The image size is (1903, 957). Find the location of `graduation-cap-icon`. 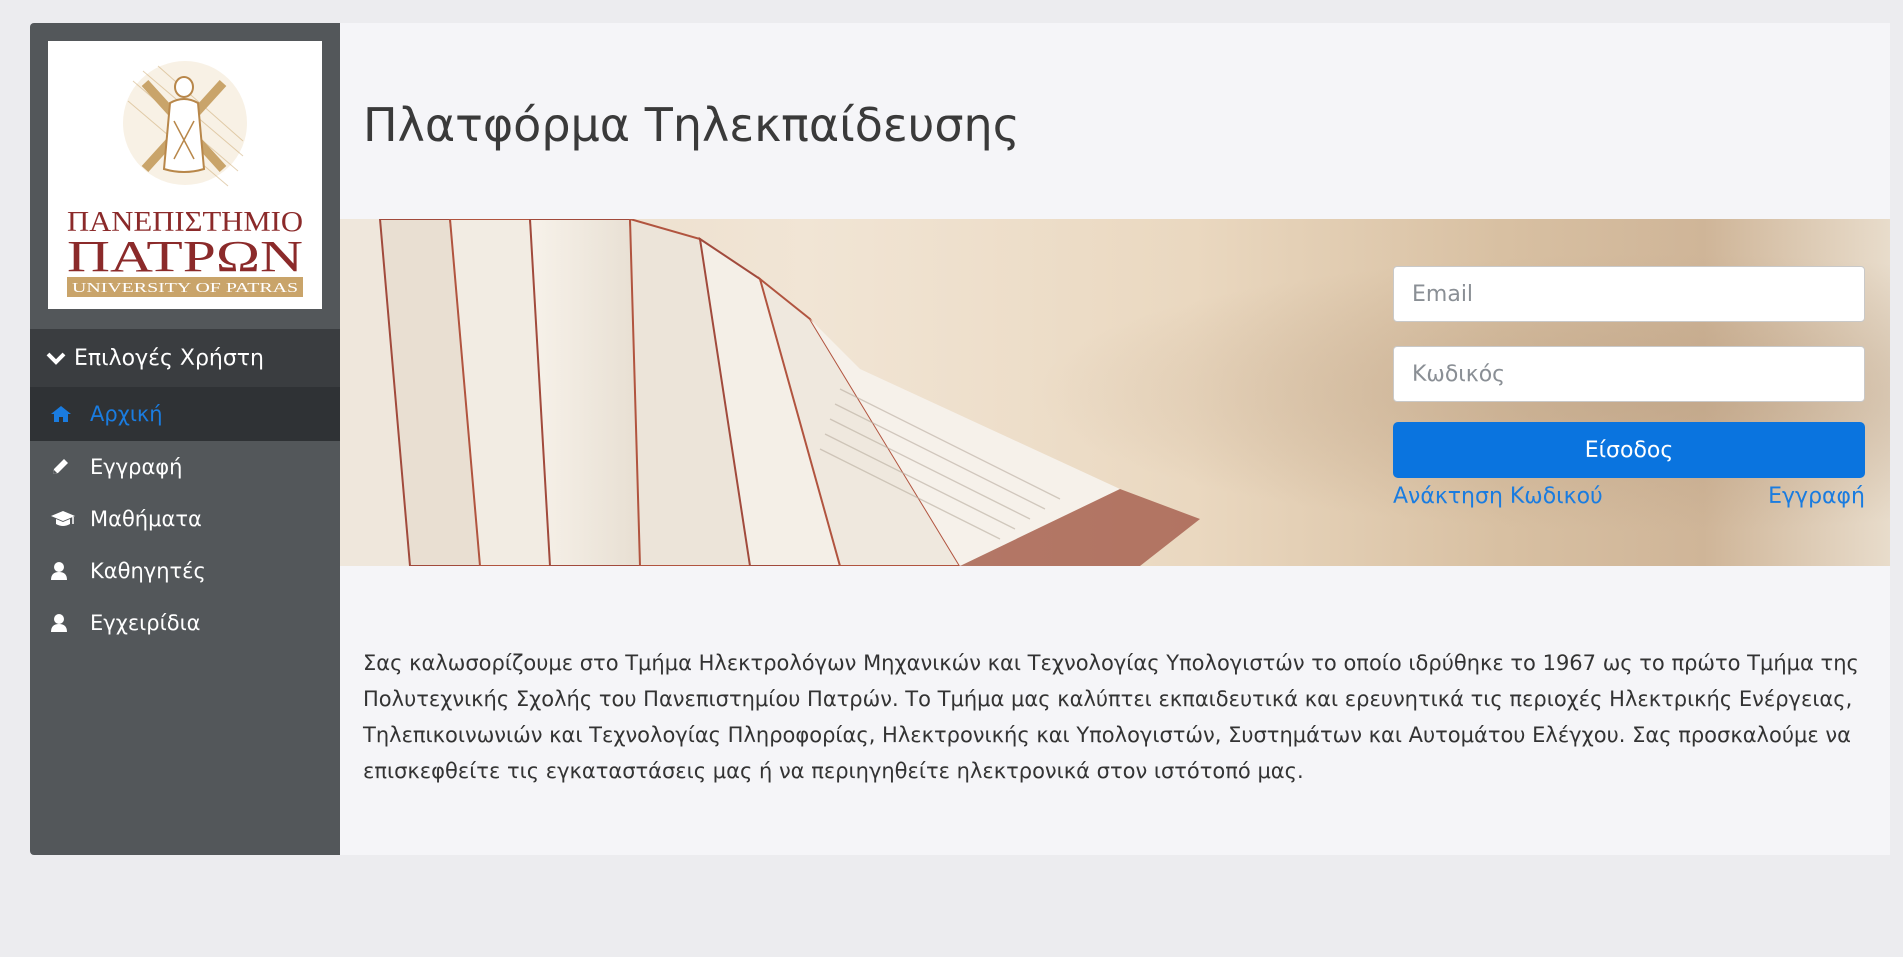

graduation-cap-icon is located at coordinates (70, 519).